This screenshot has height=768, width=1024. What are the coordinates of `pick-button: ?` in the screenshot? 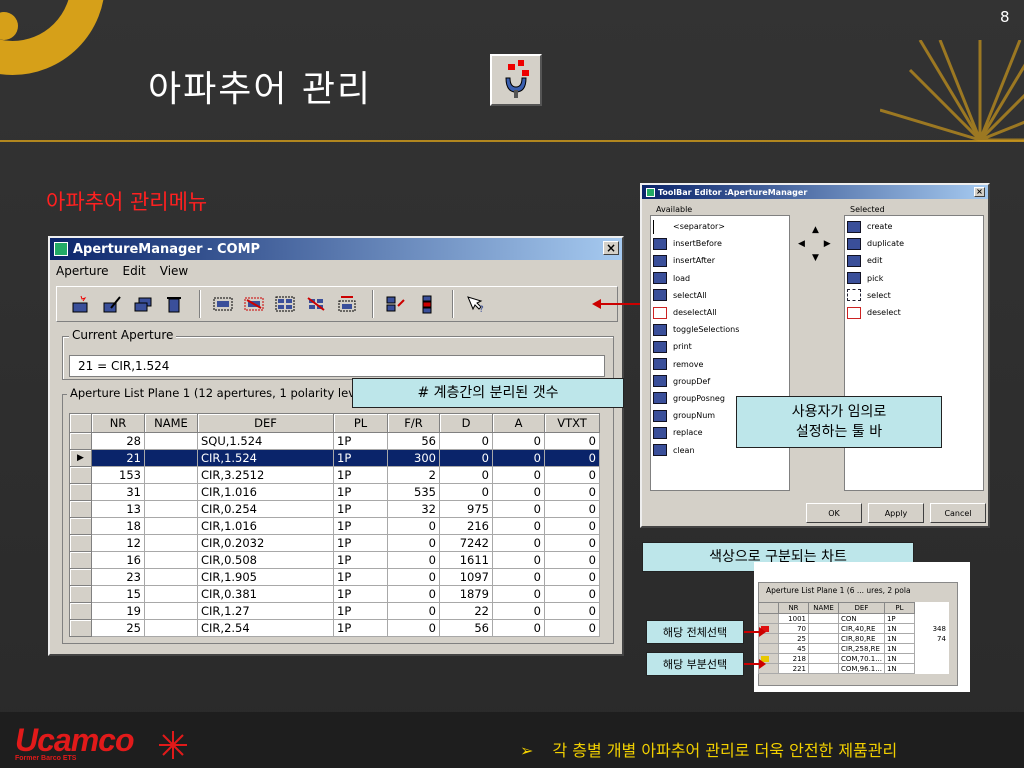 It's located at (476, 304).